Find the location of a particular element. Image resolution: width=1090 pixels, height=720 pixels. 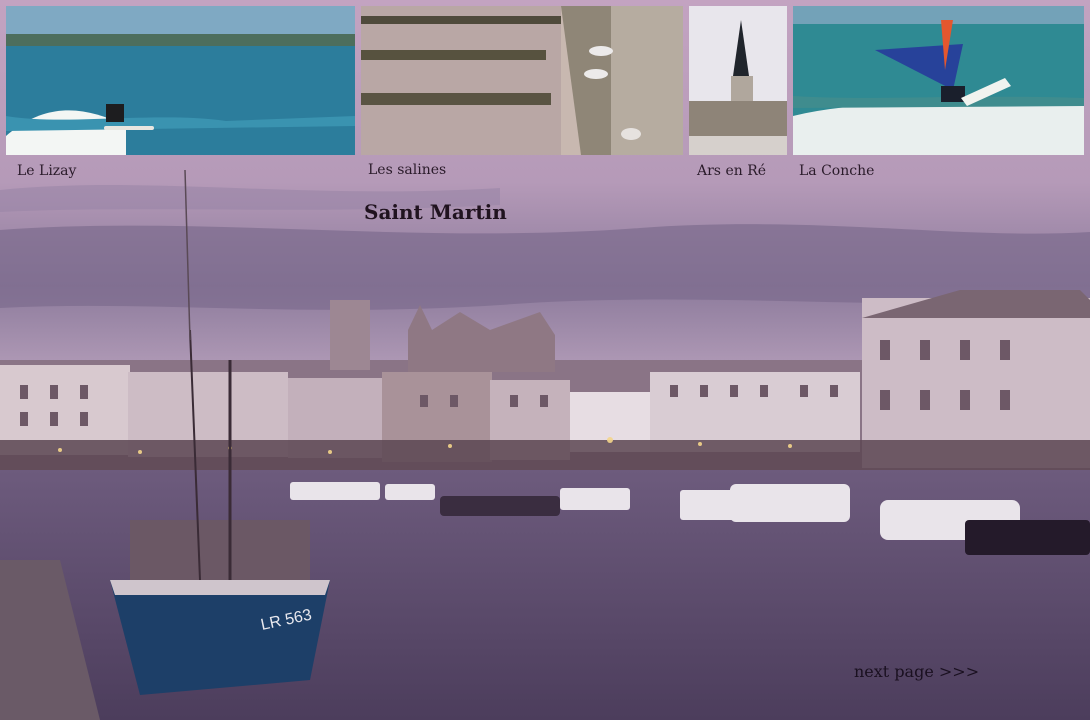

caption-ars-en-re: Ars en Ré is located at coordinates (732, 171).